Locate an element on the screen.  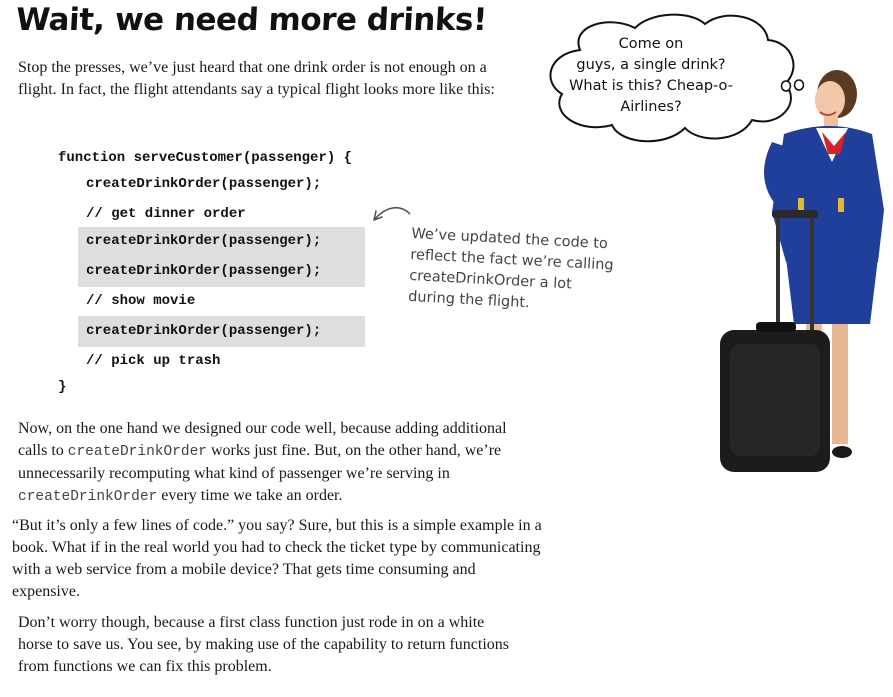
flight-attendant-illustration is located at coordinates (802, 271).